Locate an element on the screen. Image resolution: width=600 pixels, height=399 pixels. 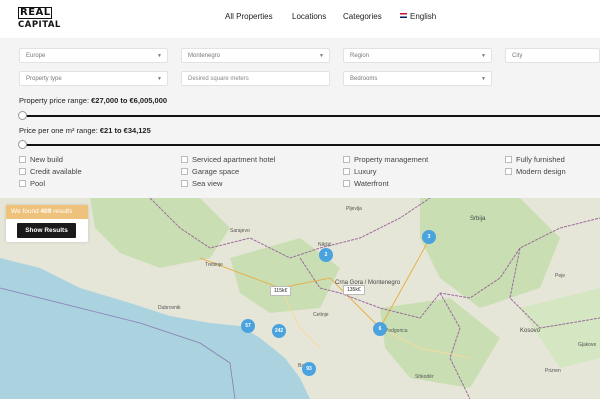
feature-credit-available: Credit available is located at coordinates (50, 171).